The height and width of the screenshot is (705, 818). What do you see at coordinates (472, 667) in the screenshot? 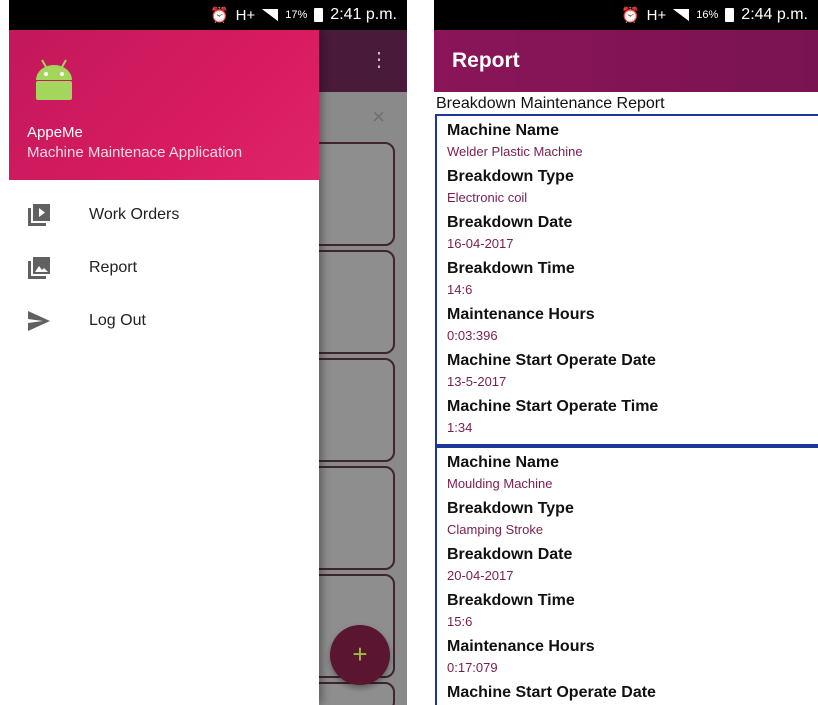
I see `field-value: 0:17:079` at bounding box center [472, 667].